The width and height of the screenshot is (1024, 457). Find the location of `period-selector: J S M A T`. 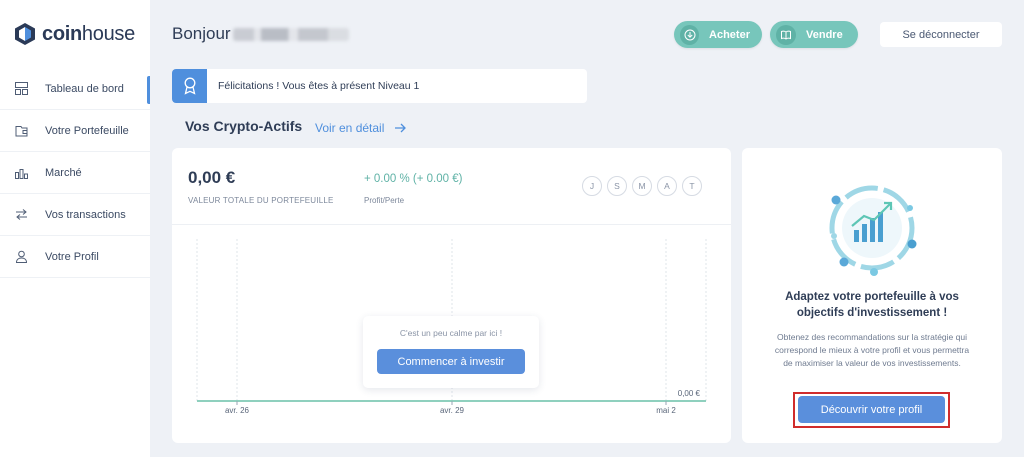

period-selector: J S M A T is located at coordinates (642, 186).